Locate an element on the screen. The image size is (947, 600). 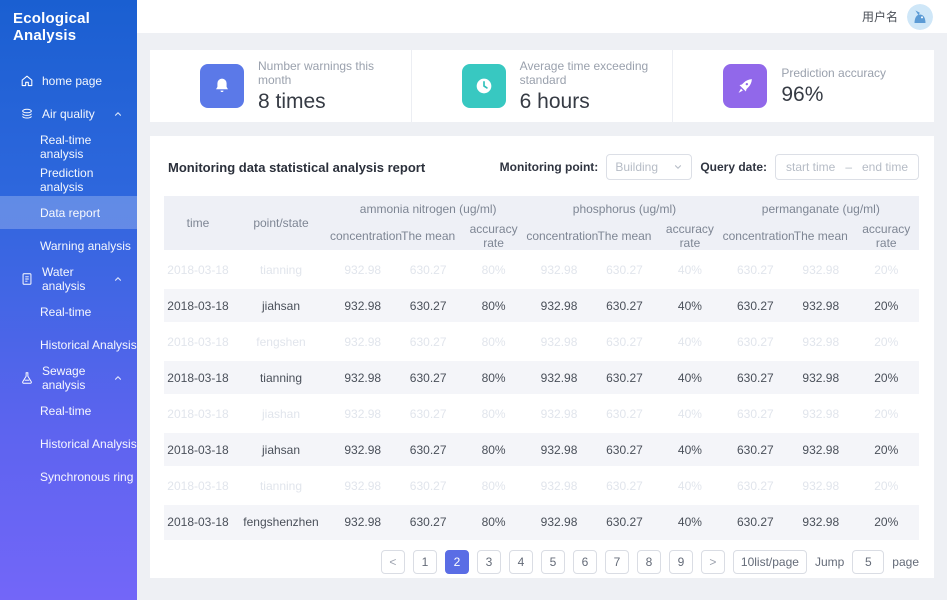
page-button-1: 1 is located at coordinates (424, 561).